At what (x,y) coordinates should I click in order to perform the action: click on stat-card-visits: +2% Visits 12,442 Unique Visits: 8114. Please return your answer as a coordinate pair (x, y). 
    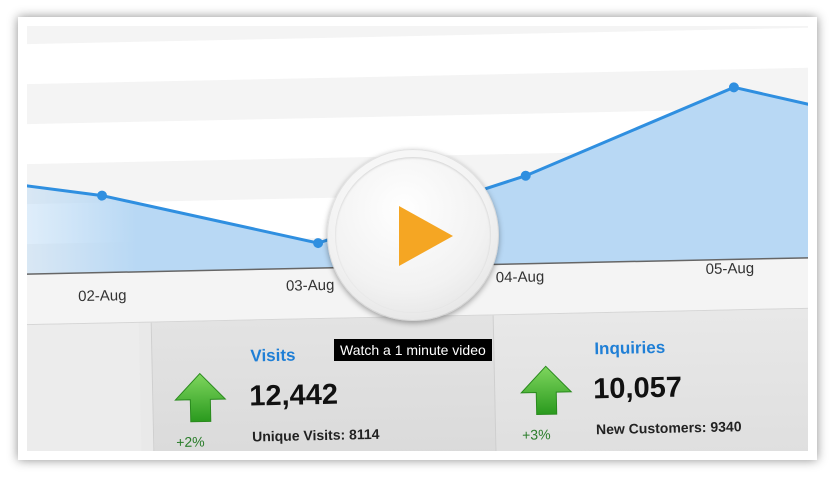
    Looking at the image, I should click on (323, 383).